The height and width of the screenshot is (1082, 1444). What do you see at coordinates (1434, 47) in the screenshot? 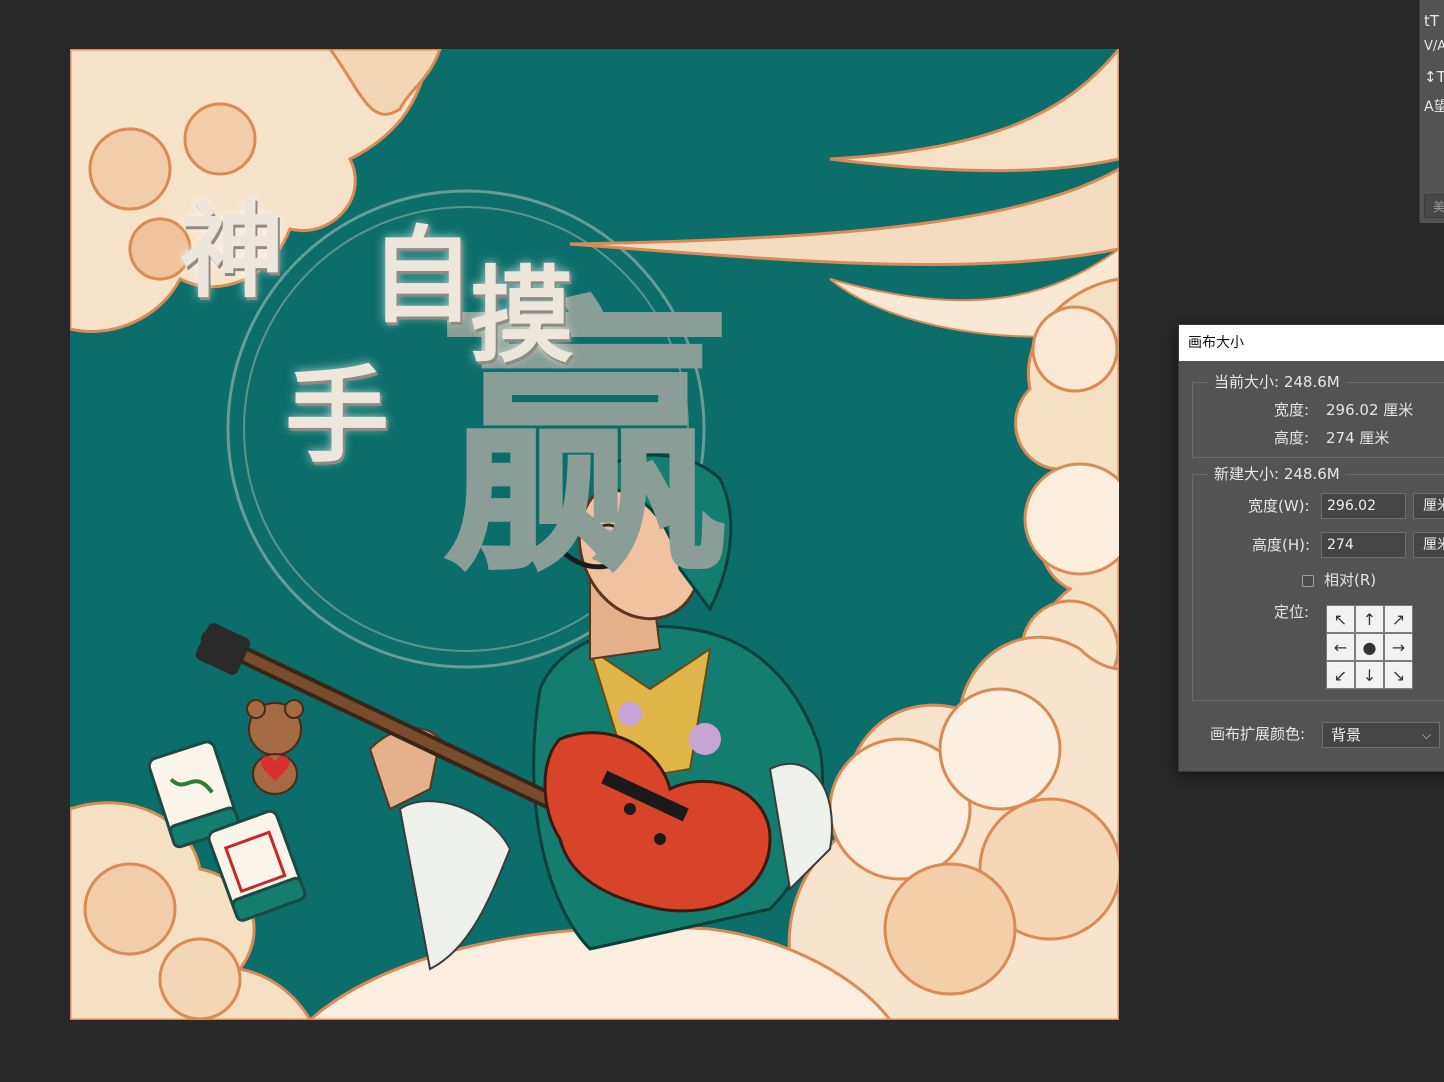
I see `kerning-icon: V/A` at bounding box center [1434, 47].